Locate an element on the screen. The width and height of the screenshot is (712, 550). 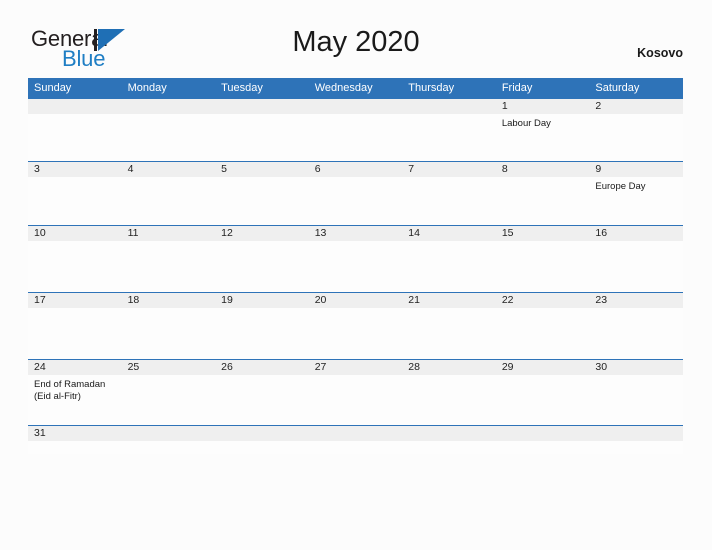
day-cell-inner: 18 is located at coordinates (168, 326).